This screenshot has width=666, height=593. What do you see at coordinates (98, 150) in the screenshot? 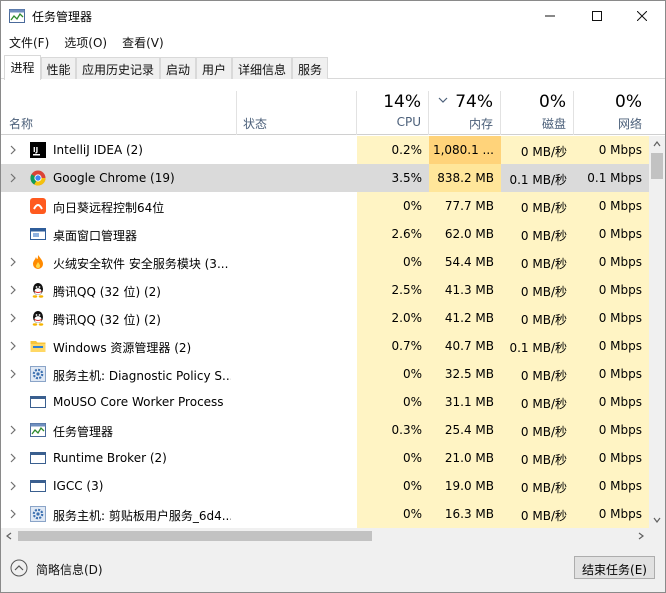
I see `process-name: IntelliJ IDEA (2)` at bounding box center [98, 150].